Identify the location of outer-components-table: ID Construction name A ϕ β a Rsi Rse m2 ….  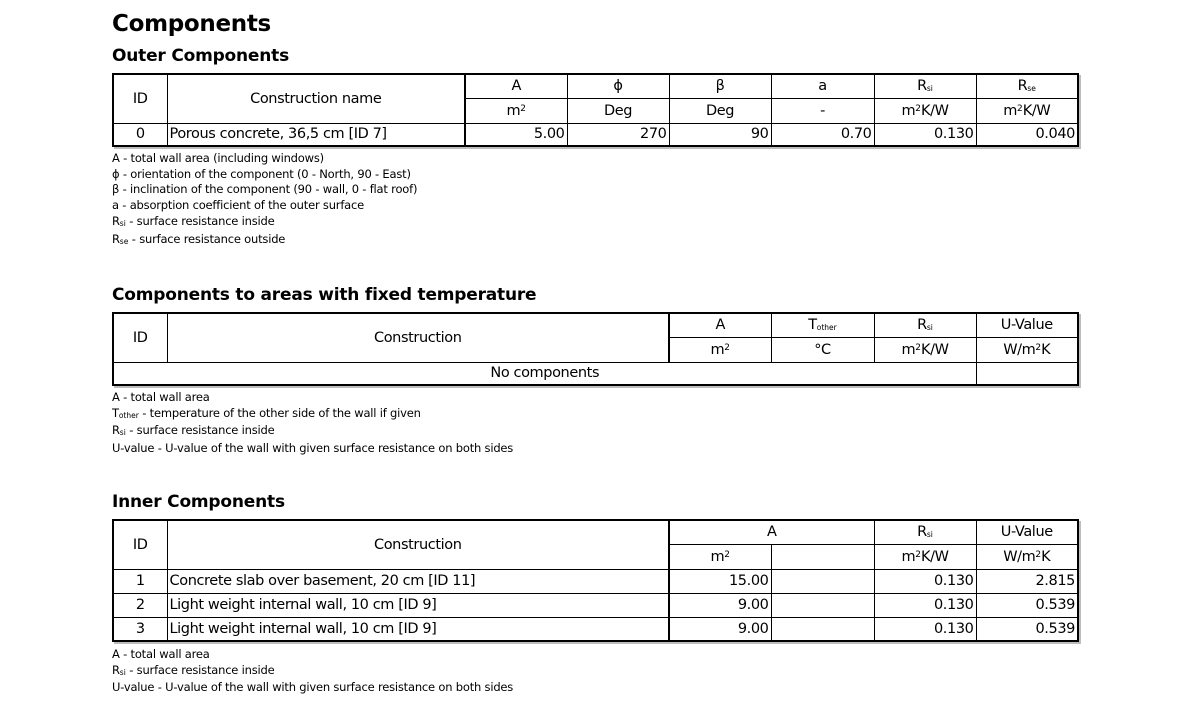
(595, 110).